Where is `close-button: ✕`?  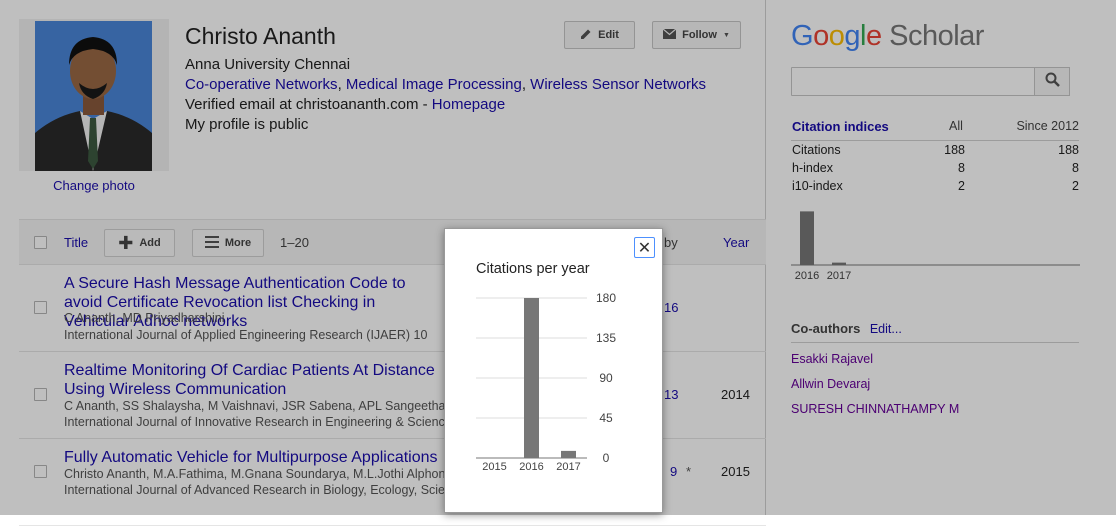
close-button: ✕ is located at coordinates (644, 247).